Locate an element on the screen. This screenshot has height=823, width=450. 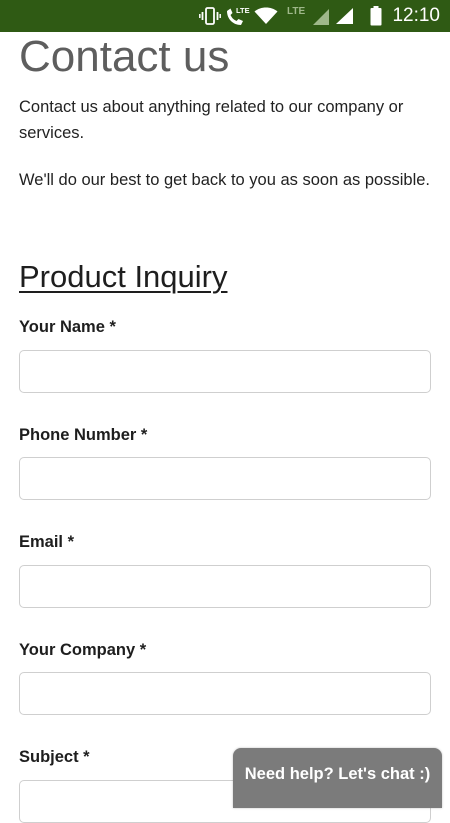
wifi-icon is located at coordinates (266, 16).